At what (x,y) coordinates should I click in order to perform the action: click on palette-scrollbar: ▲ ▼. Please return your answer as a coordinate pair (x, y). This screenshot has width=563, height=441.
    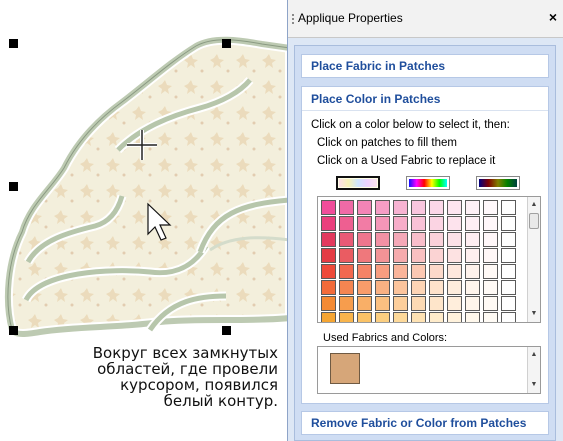
    Looking at the image, I should click on (533, 259).